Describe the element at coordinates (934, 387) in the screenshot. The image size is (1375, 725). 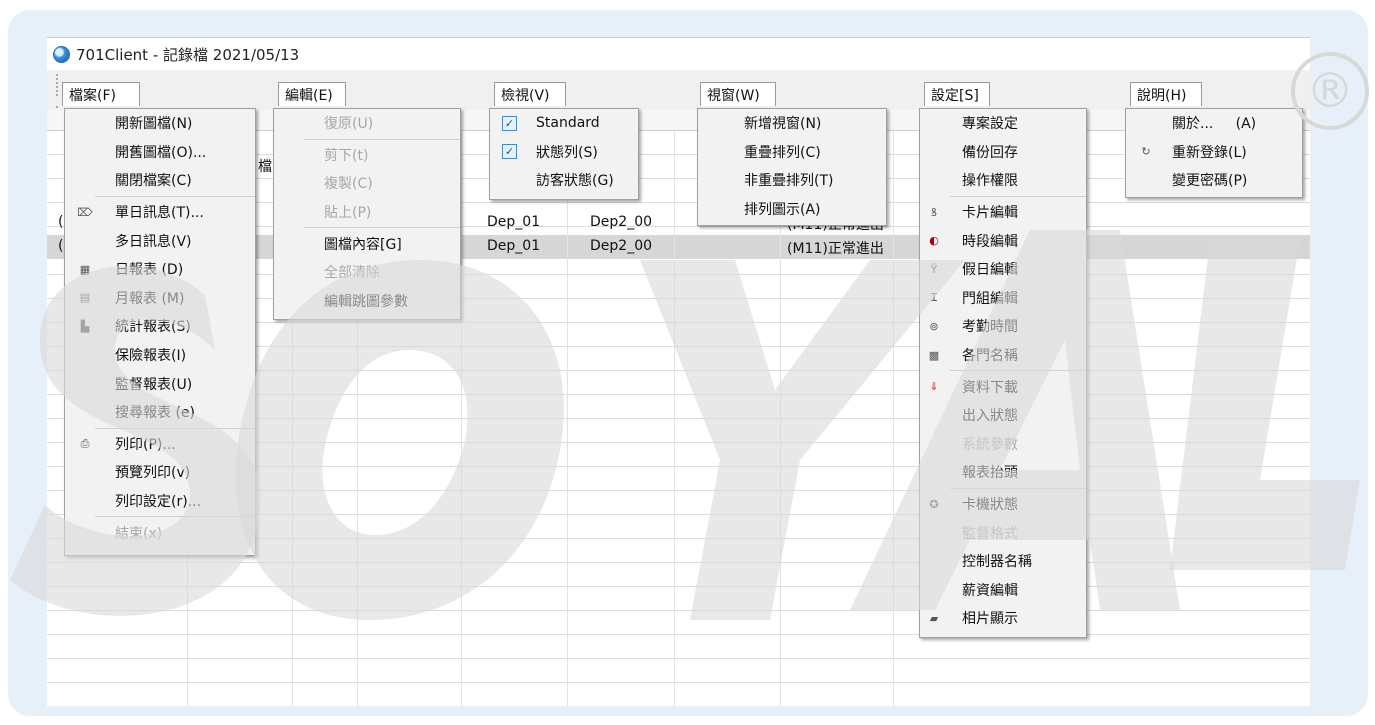
I see `download-icon: ⇓` at that location.